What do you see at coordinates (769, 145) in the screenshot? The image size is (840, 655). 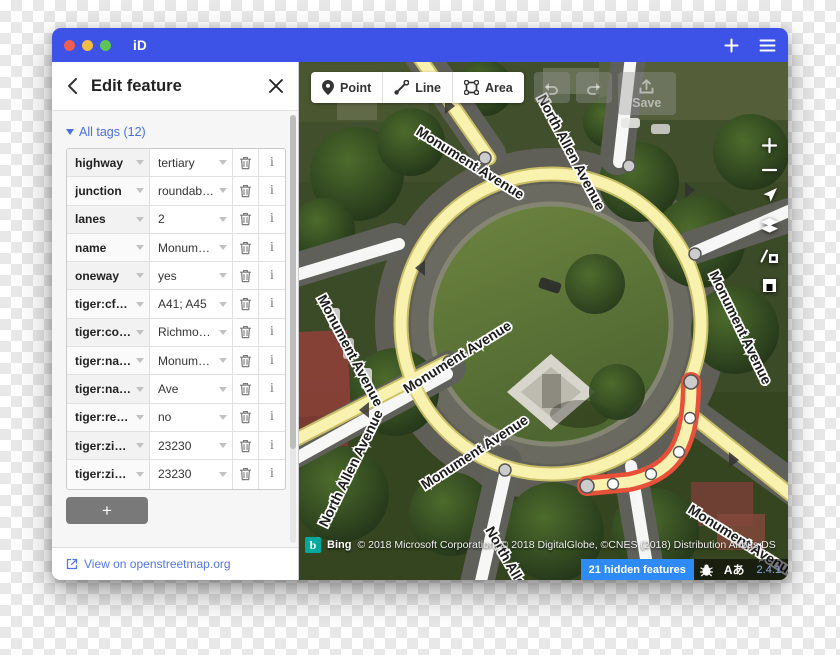 I see `zoom-in-icon` at bounding box center [769, 145].